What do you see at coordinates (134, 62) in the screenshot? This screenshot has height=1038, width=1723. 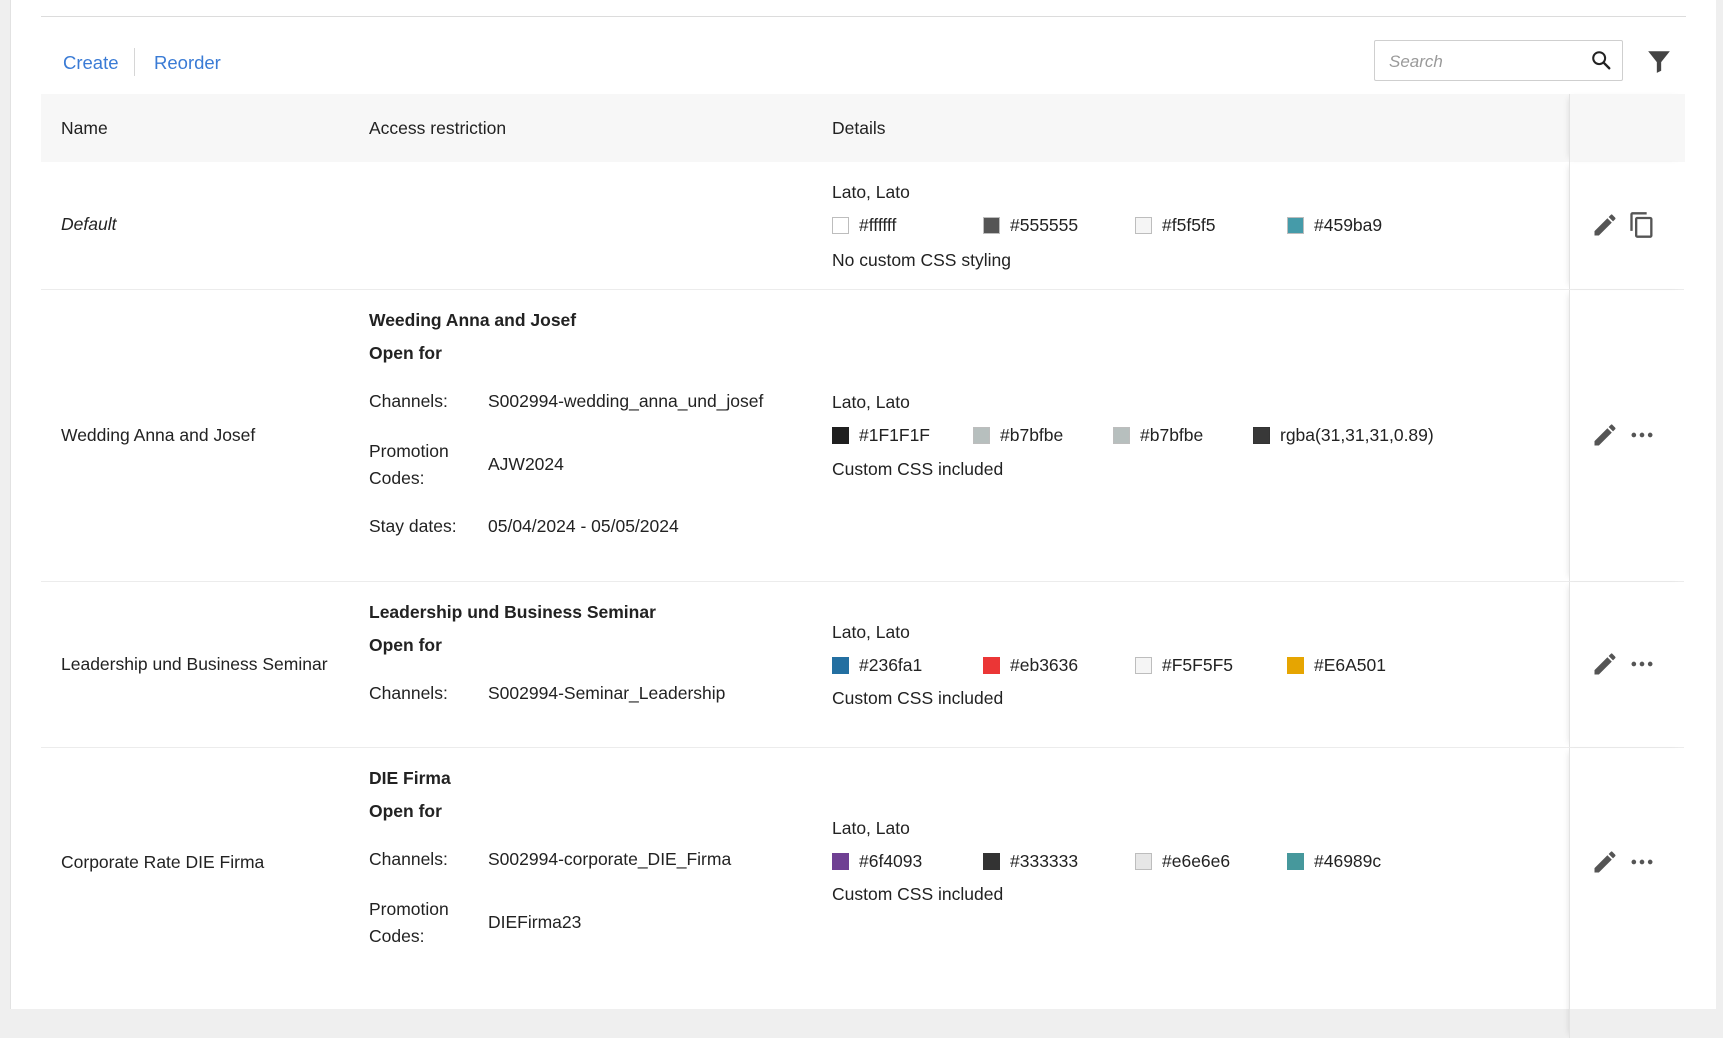 I see `toolbar-separator` at bounding box center [134, 62].